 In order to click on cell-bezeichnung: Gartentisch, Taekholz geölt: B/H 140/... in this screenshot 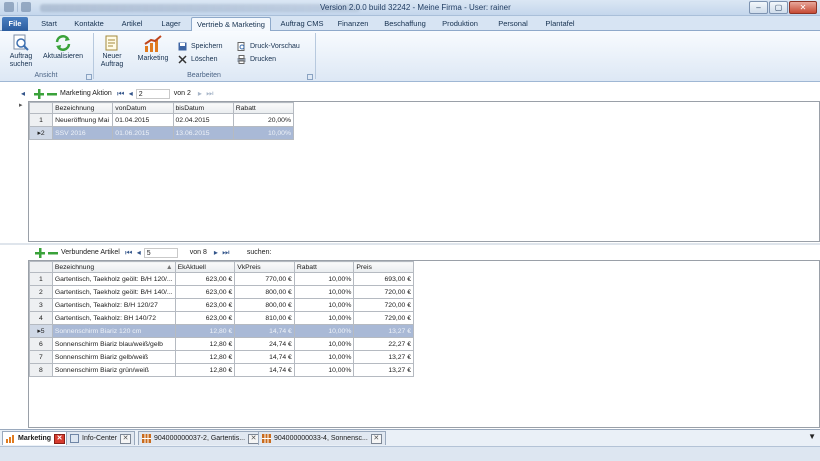, I will do `click(113, 292)`.